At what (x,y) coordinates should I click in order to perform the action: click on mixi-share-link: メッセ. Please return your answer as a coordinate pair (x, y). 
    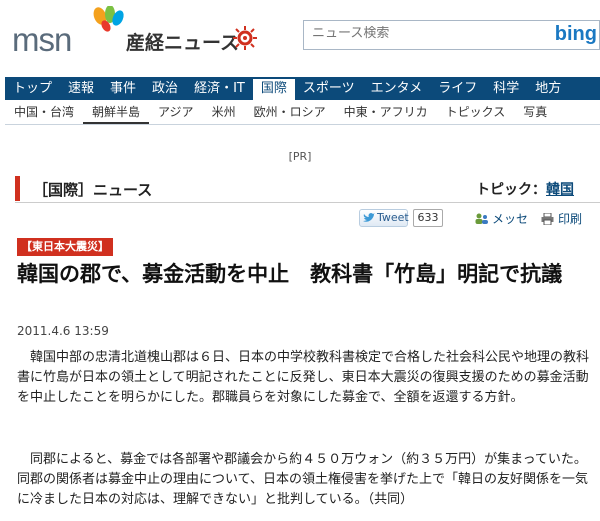
    Looking at the image, I should click on (501, 218).